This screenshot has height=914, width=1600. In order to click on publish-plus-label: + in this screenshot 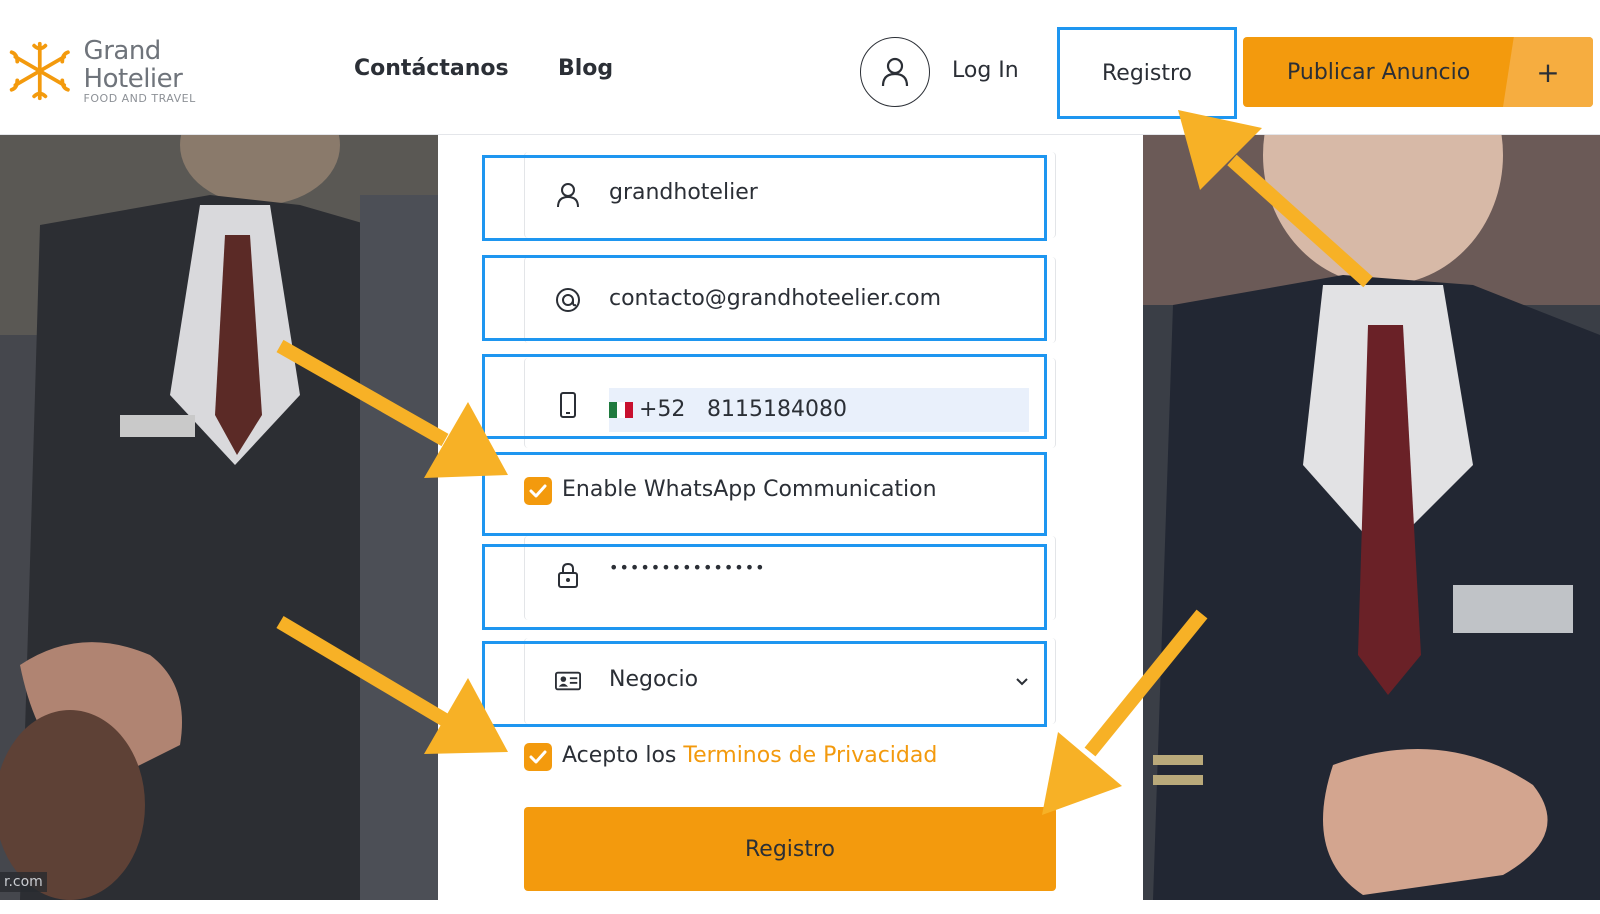, I will do `click(1548, 72)`.